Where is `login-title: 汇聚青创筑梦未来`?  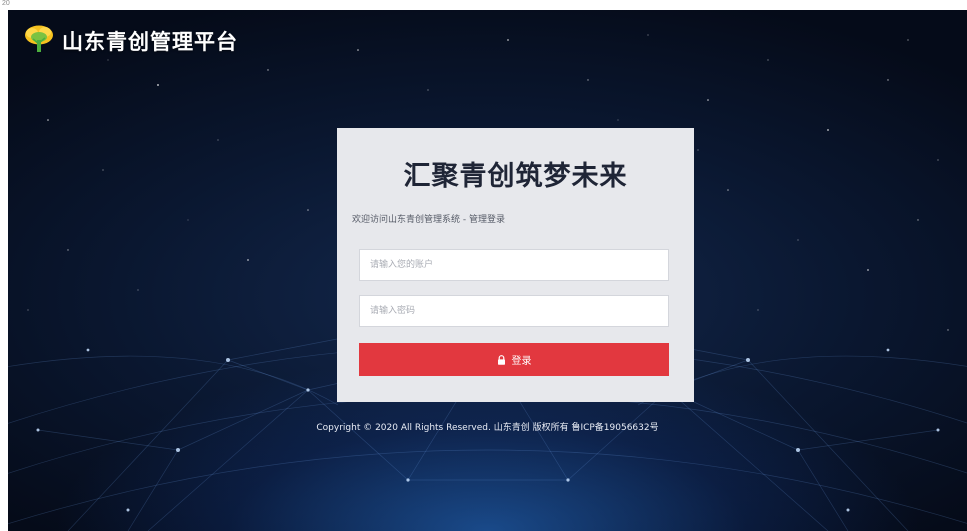 login-title: 汇聚青创筑梦未来 is located at coordinates (515, 176).